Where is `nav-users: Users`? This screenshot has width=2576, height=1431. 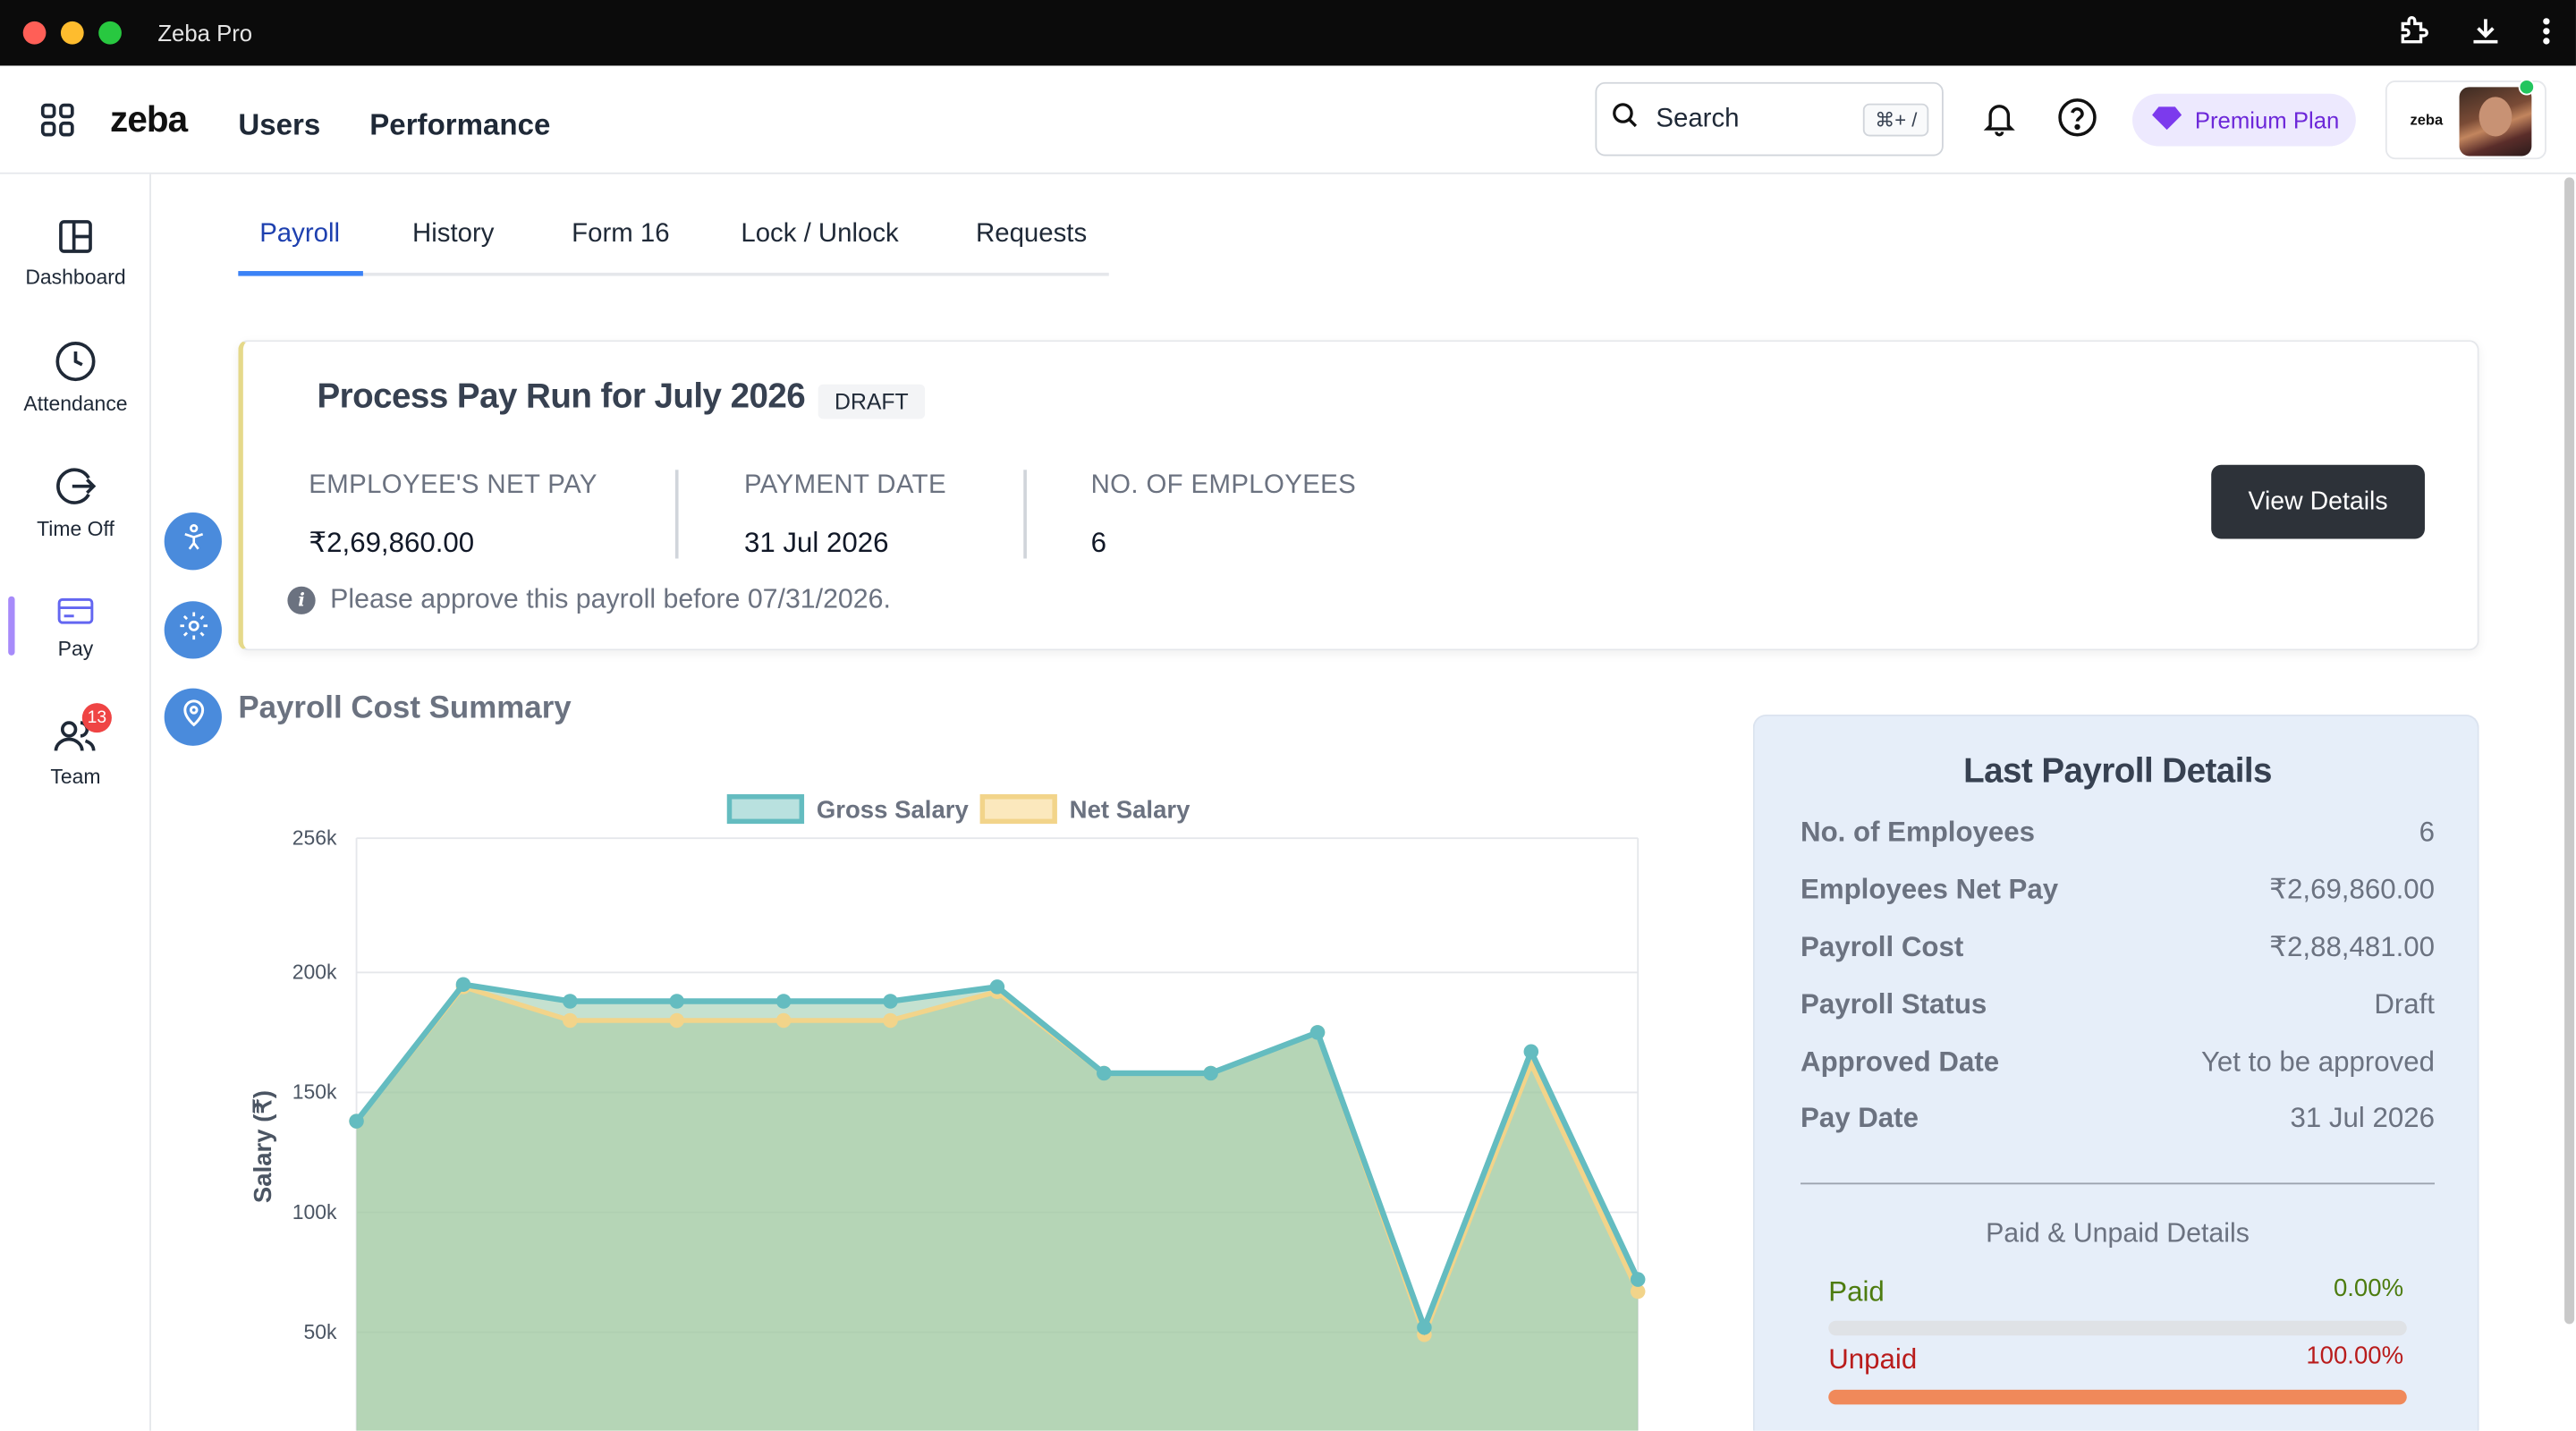
nav-users: Users is located at coordinates (279, 126).